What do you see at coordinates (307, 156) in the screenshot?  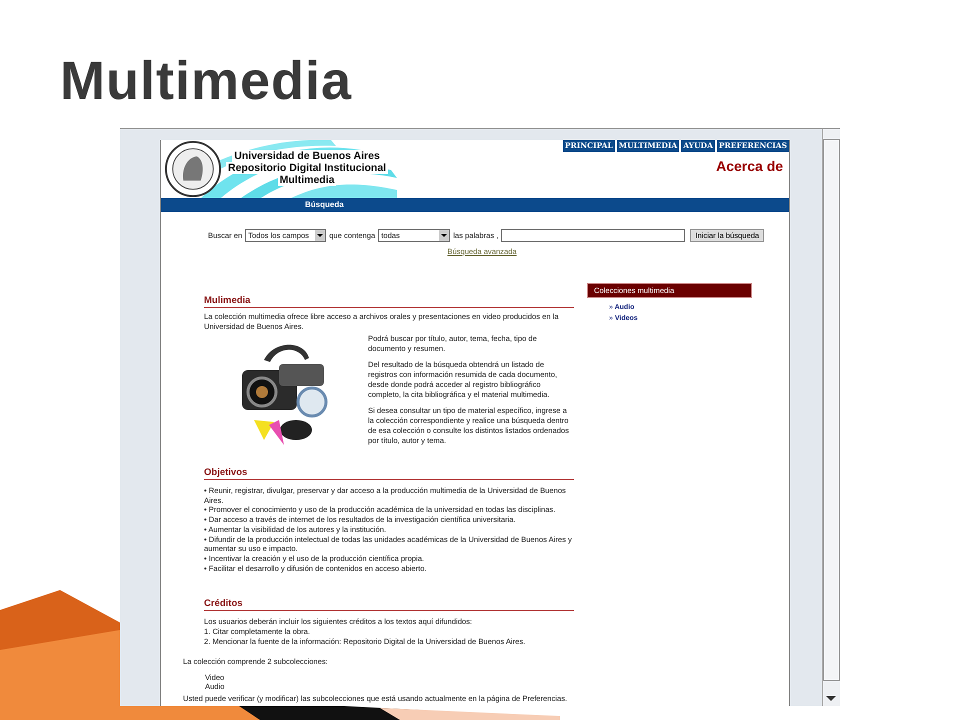 I see `site-title: Universidad de Buenos Aires` at bounding box center [307, 156].